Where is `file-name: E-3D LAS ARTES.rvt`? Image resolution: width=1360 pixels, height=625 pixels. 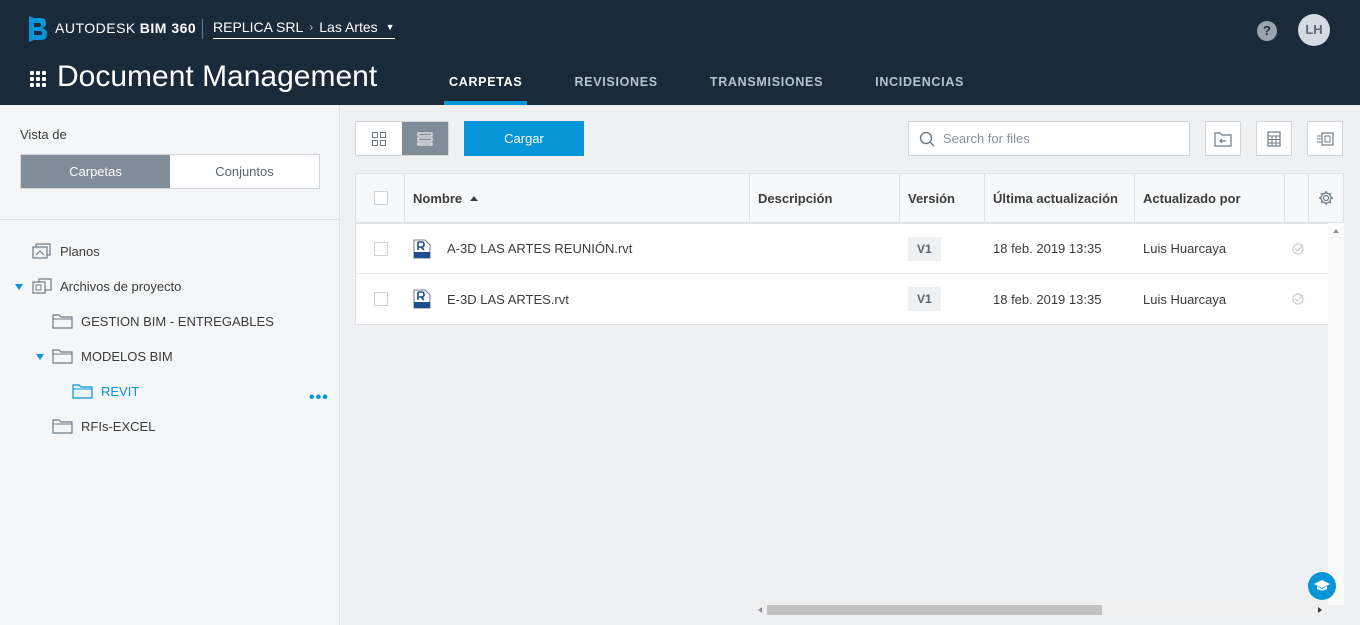
file-name: E-3D LAS ARTES.rvt is located at coordinates (508, 299).